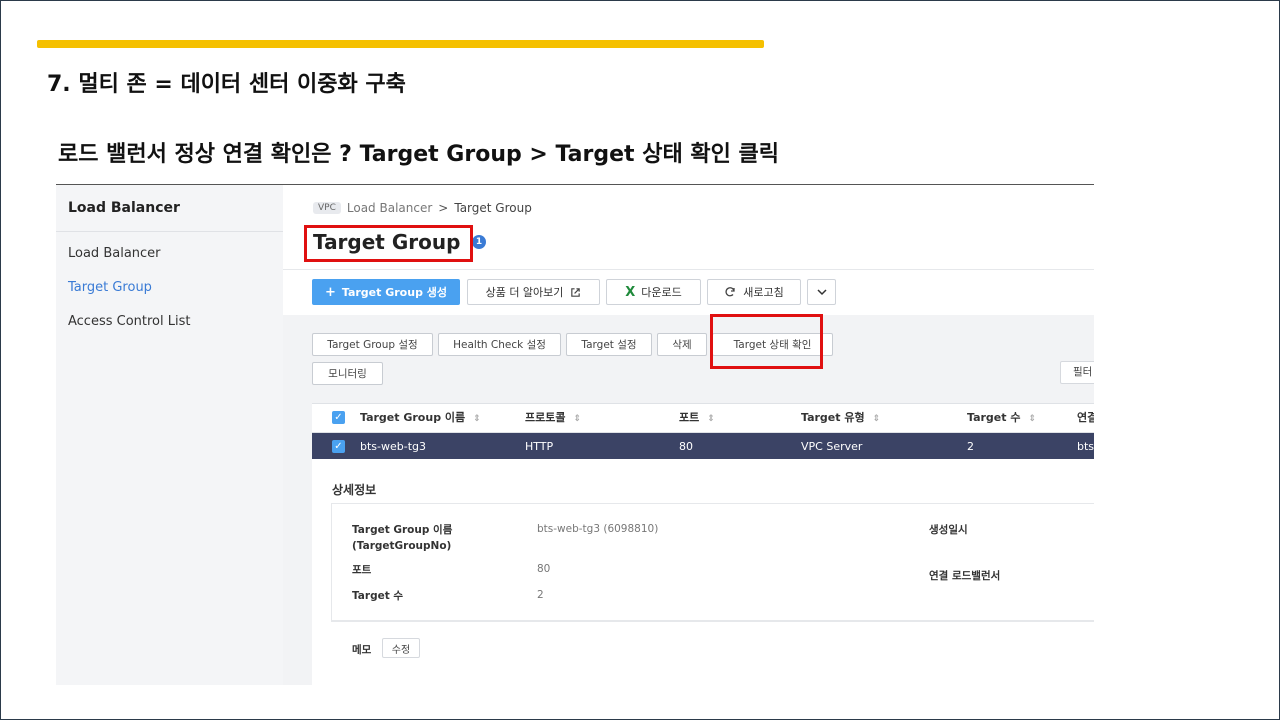  What do you see at coordinates (948, 530) in the screenshot?
I see `detail-created-label: 생성일시` at bounding box center [948, 530].